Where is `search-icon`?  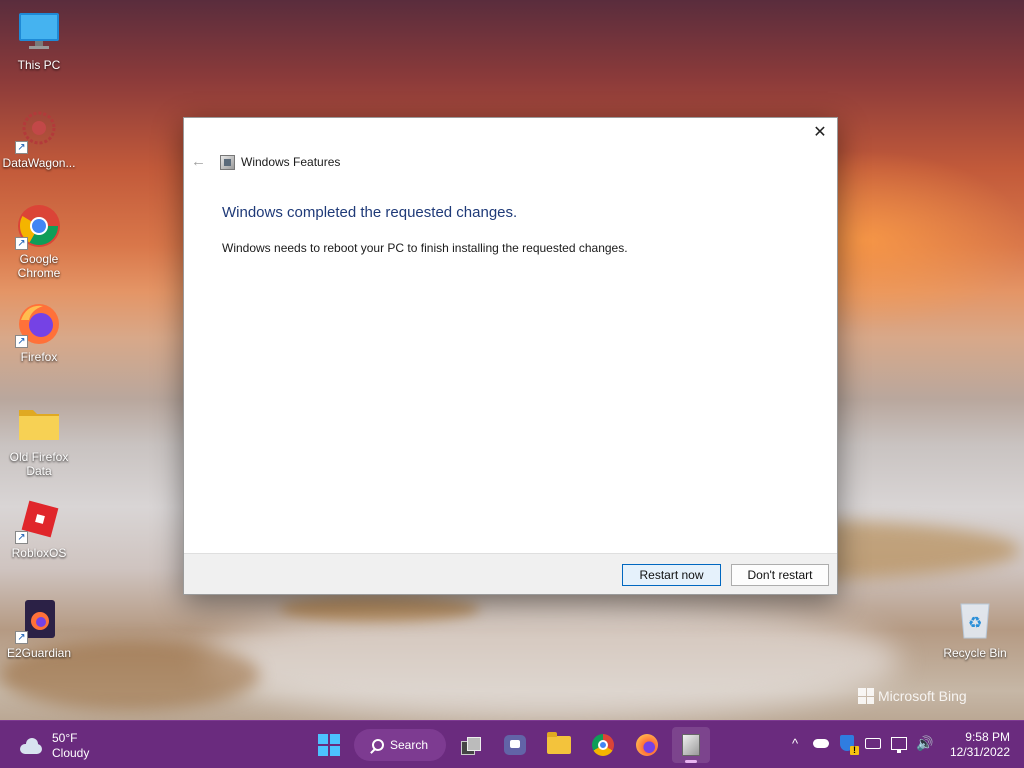 search-icon is located at coordinates (377, 745).